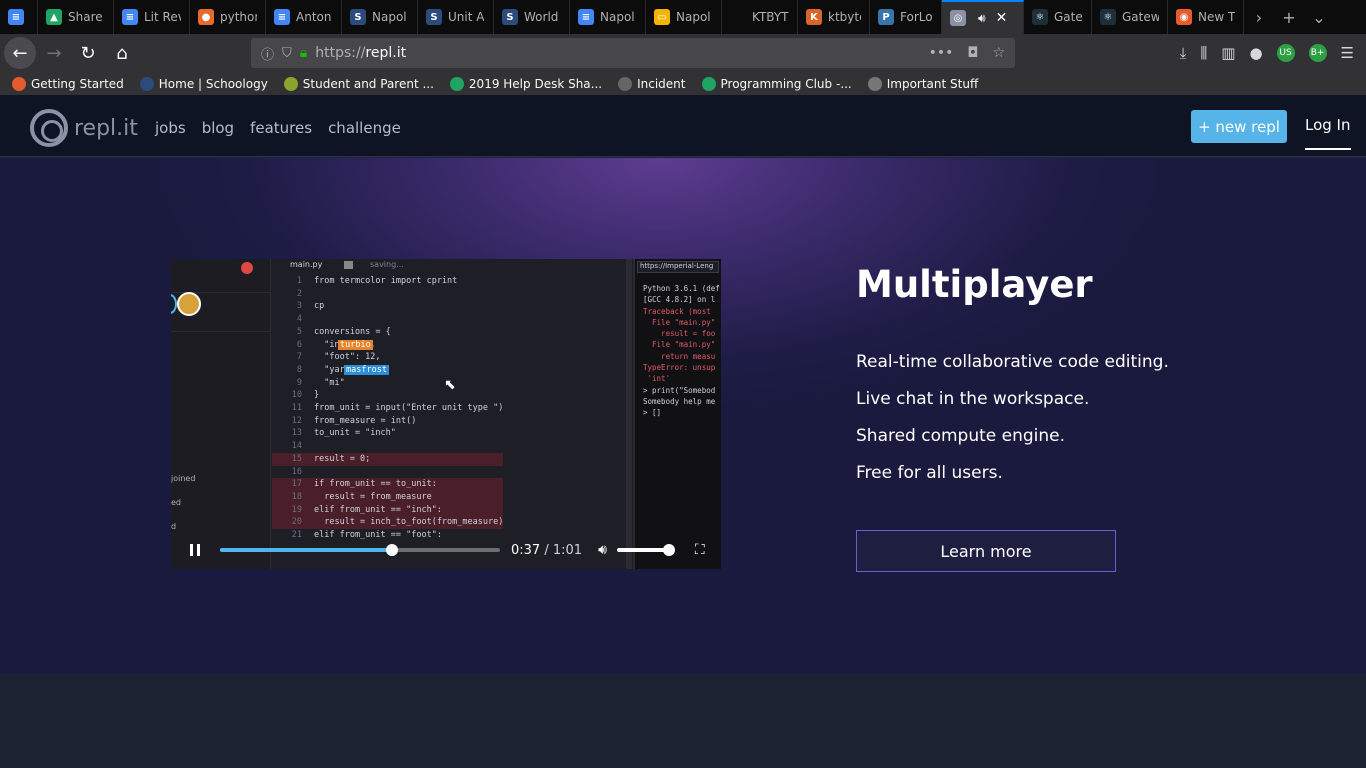 The height and width of the screenshot is (768, 1366). What do you see at coordinates (526, 550) in the screenshot?
I see `current-time: 0:37` at bounding box center [526, 550].